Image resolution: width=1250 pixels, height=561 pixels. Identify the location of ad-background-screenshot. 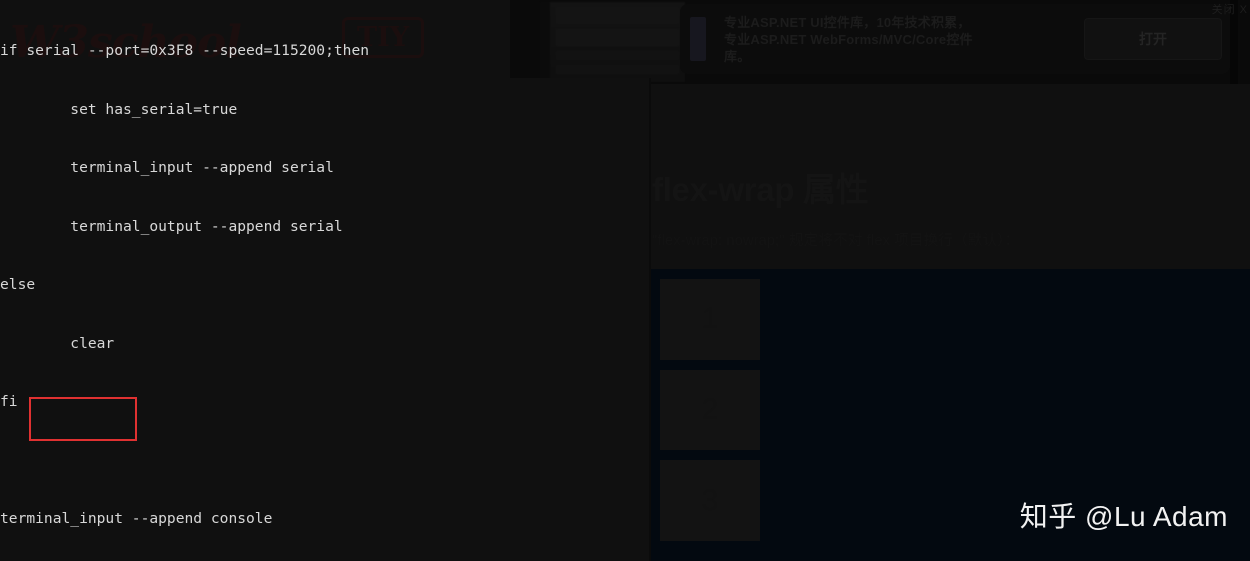
(612, 42).